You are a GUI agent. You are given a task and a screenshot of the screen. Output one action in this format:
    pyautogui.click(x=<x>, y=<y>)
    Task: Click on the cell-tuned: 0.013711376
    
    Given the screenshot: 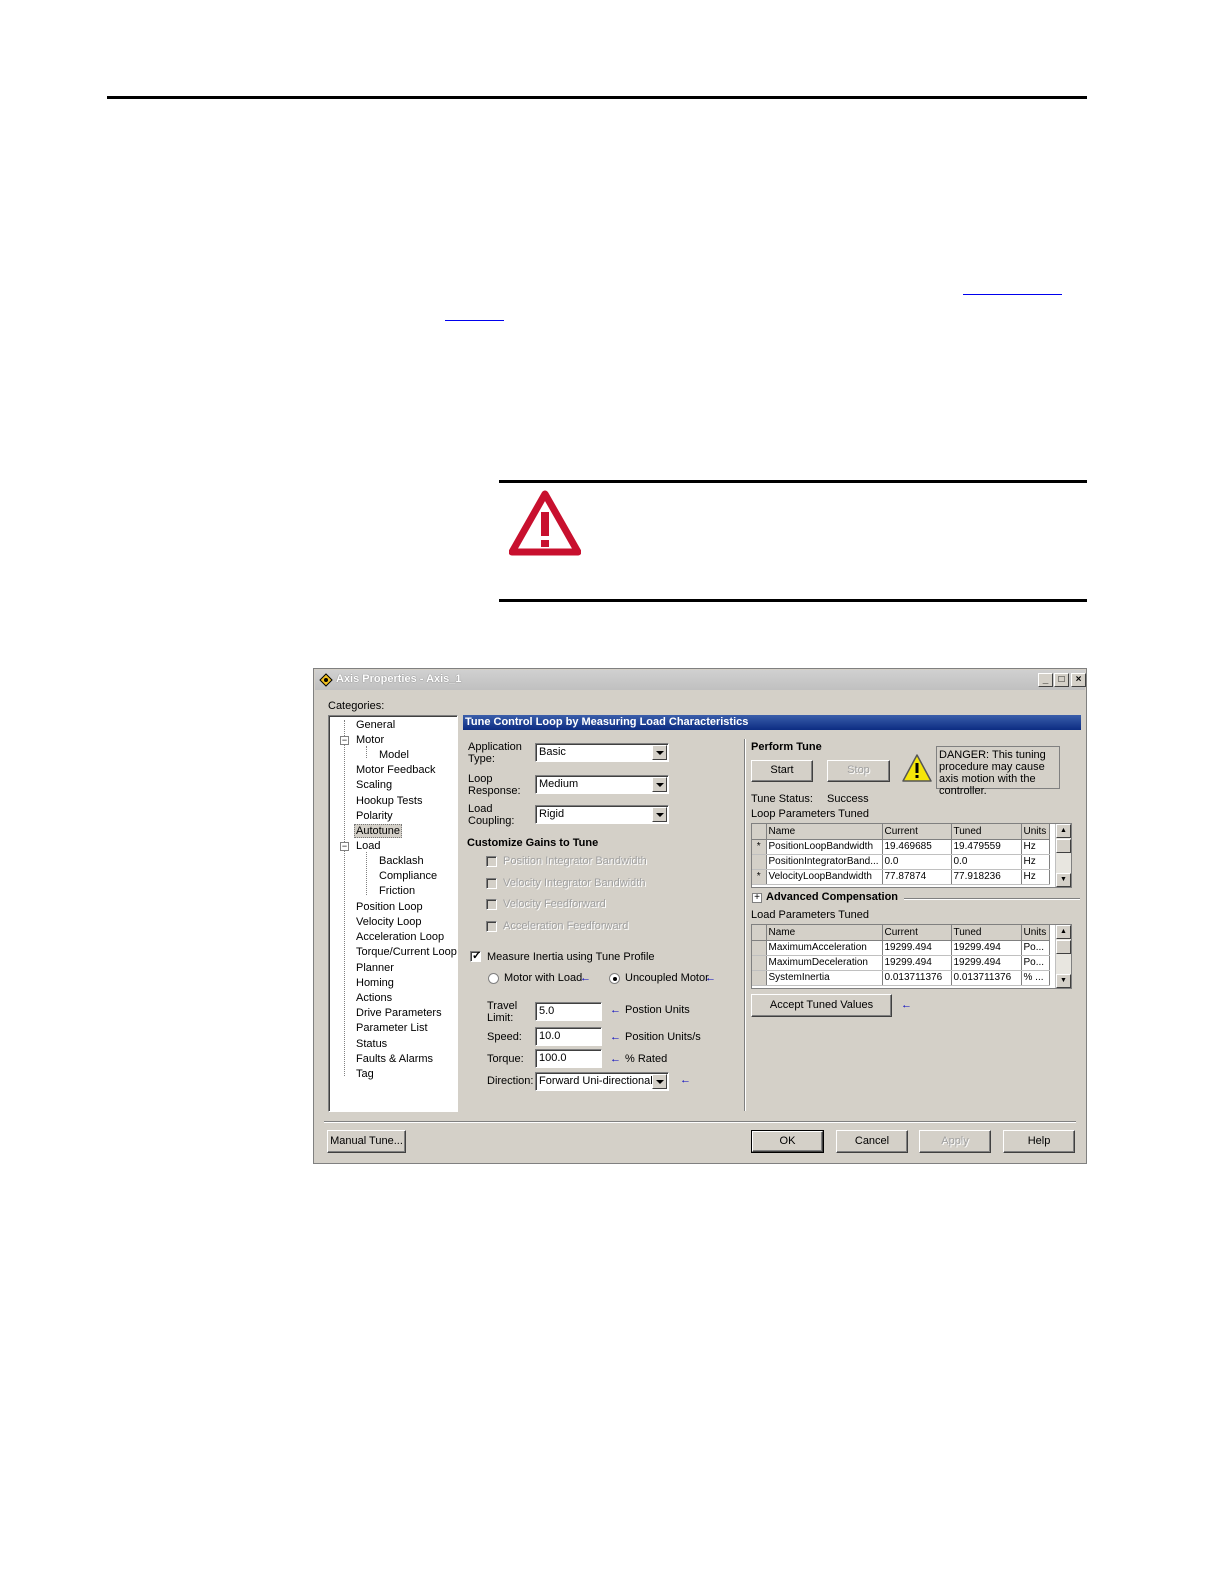 What is the action you would take?
    pyautogui.click(x=986, y=978)
    